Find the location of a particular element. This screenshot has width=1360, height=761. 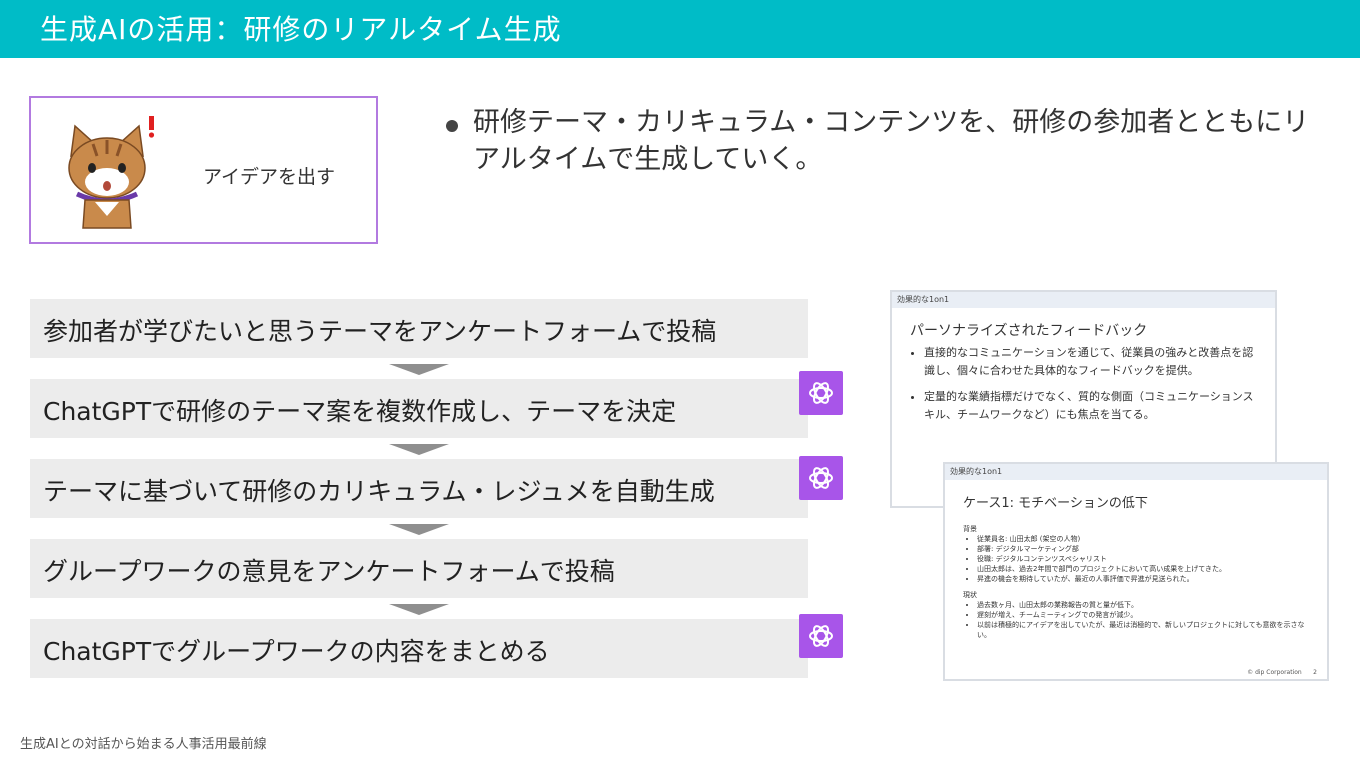

list-item: 部署: デジタルマーケティング部 is located at coordinates (1147, 549).